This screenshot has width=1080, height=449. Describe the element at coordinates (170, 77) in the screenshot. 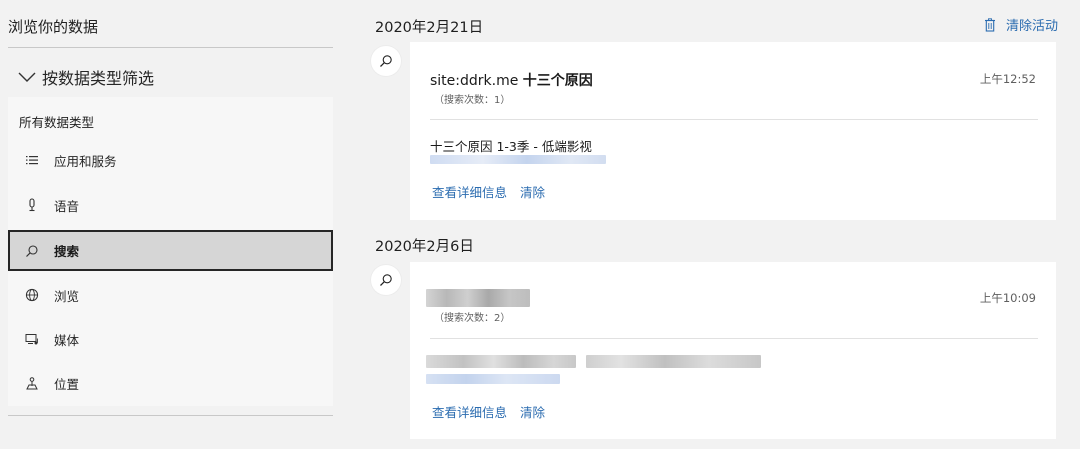

I see `filter-by-type-toggle: 按数据类型筛选` at that location.